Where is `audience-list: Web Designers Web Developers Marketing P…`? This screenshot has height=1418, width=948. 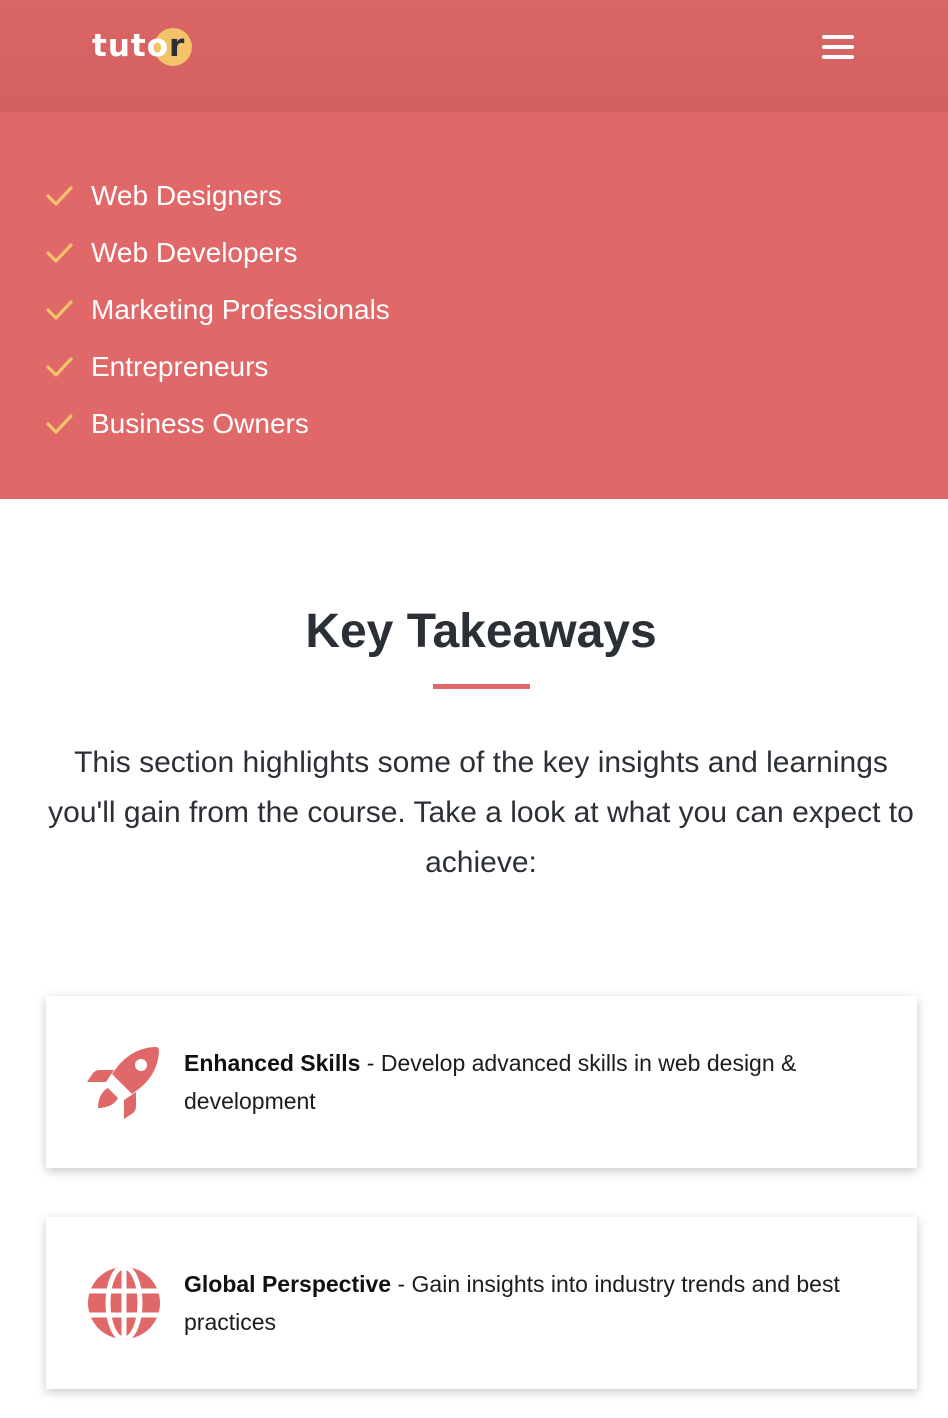 audience-list: Web Designers Web Developers Marketing P… is located at coordinates (217, 310).